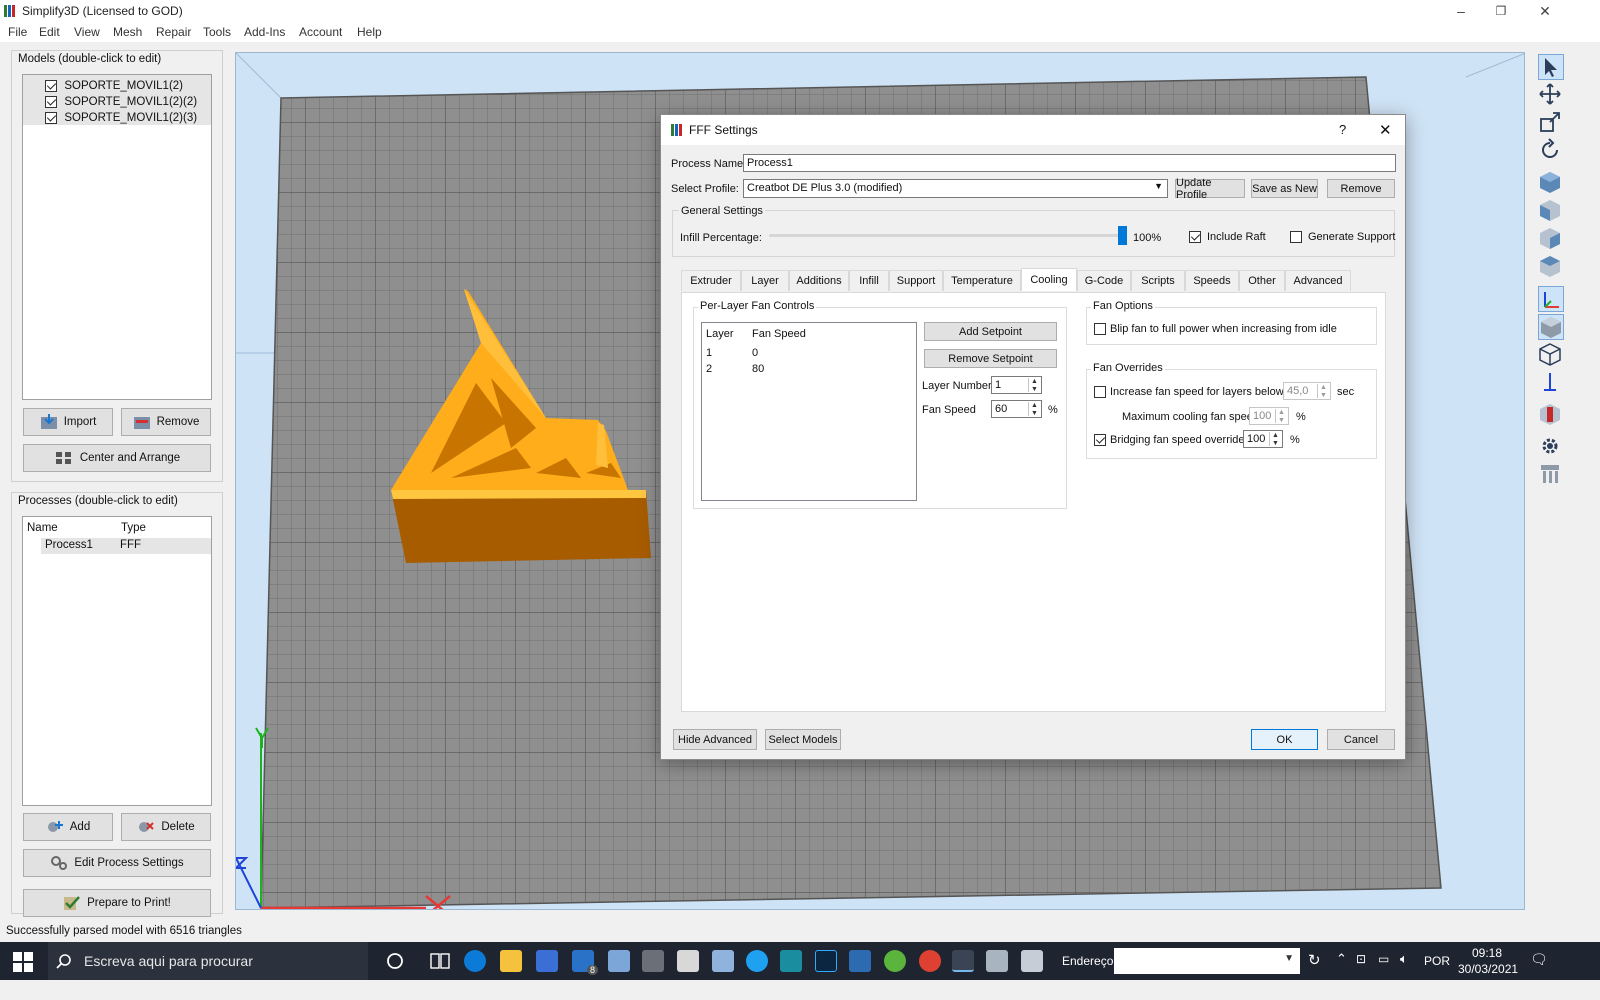  Describe the element at coordinates (1210, 189) in the screenshot. I see `update-profile-button: Update Profile` at that location.